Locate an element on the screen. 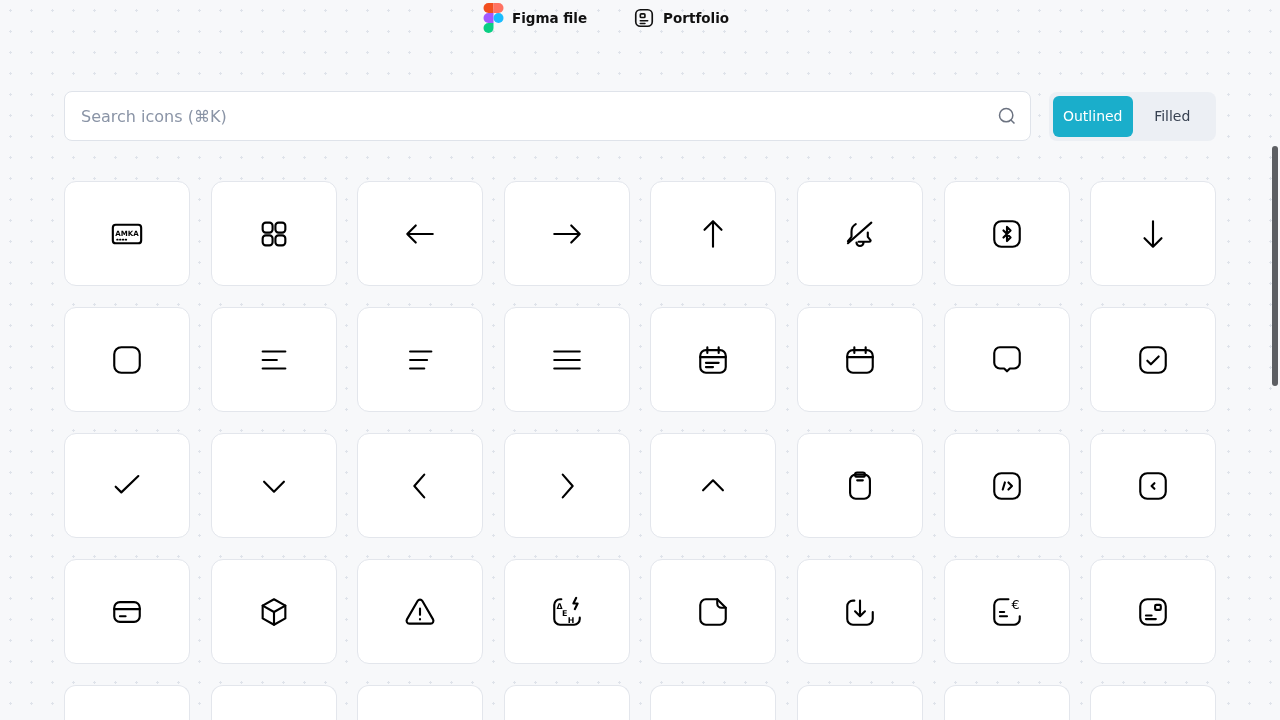 This screenshot has width=1280, height=720. icon-tile: Δ E H is located at coordinates (566, 611).